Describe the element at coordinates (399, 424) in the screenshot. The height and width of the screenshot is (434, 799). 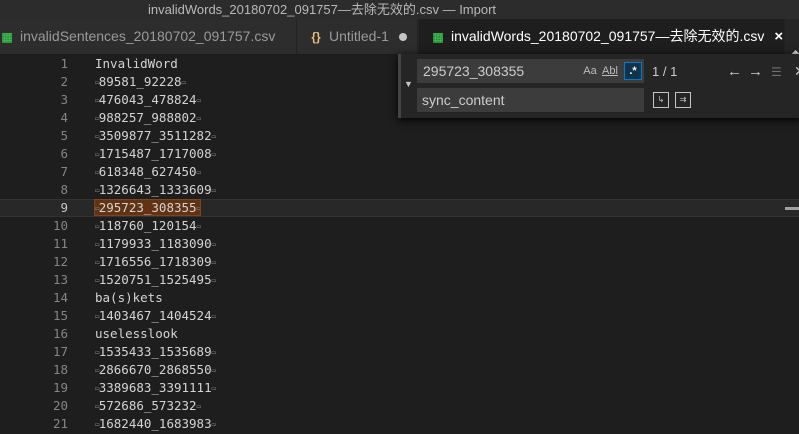
I see `editor-line: 21 ▭1682440_1683983▭` at that location.